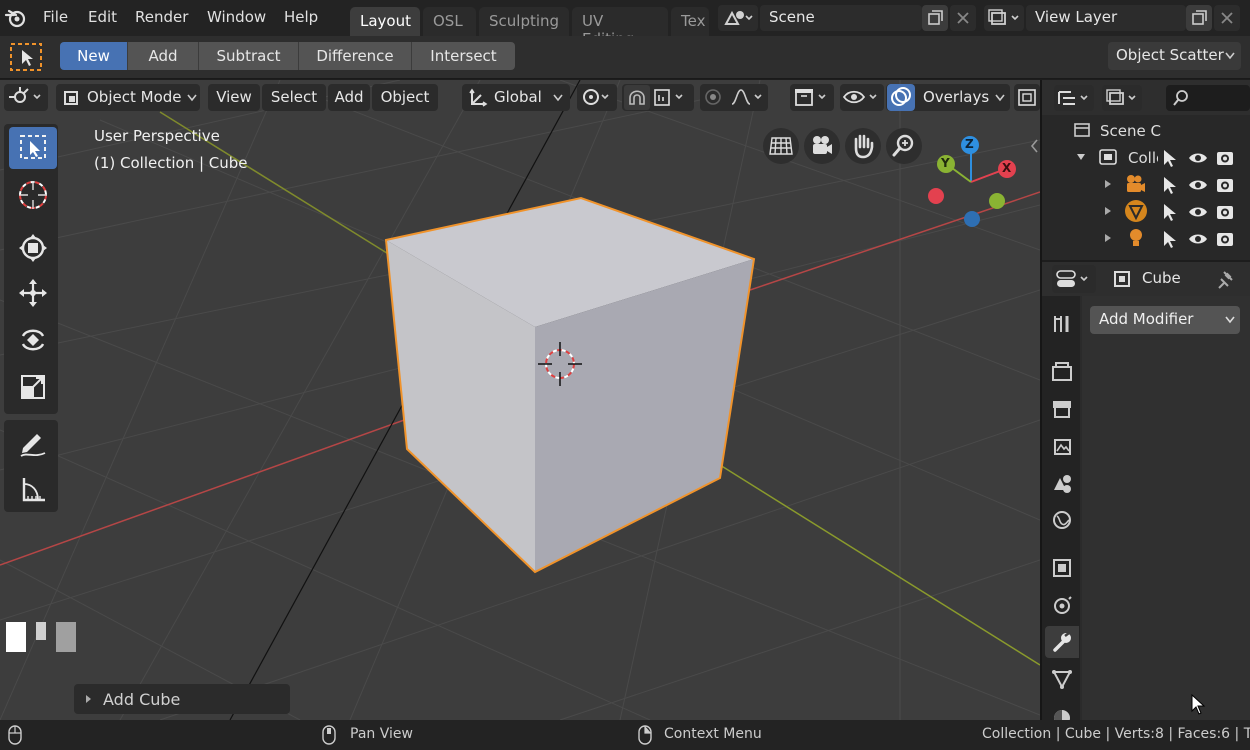  What do you see at coordinates (690, 21) in the screenshot?
I see `tab-texture-paint: Tex` at bounding box center [690, 21].